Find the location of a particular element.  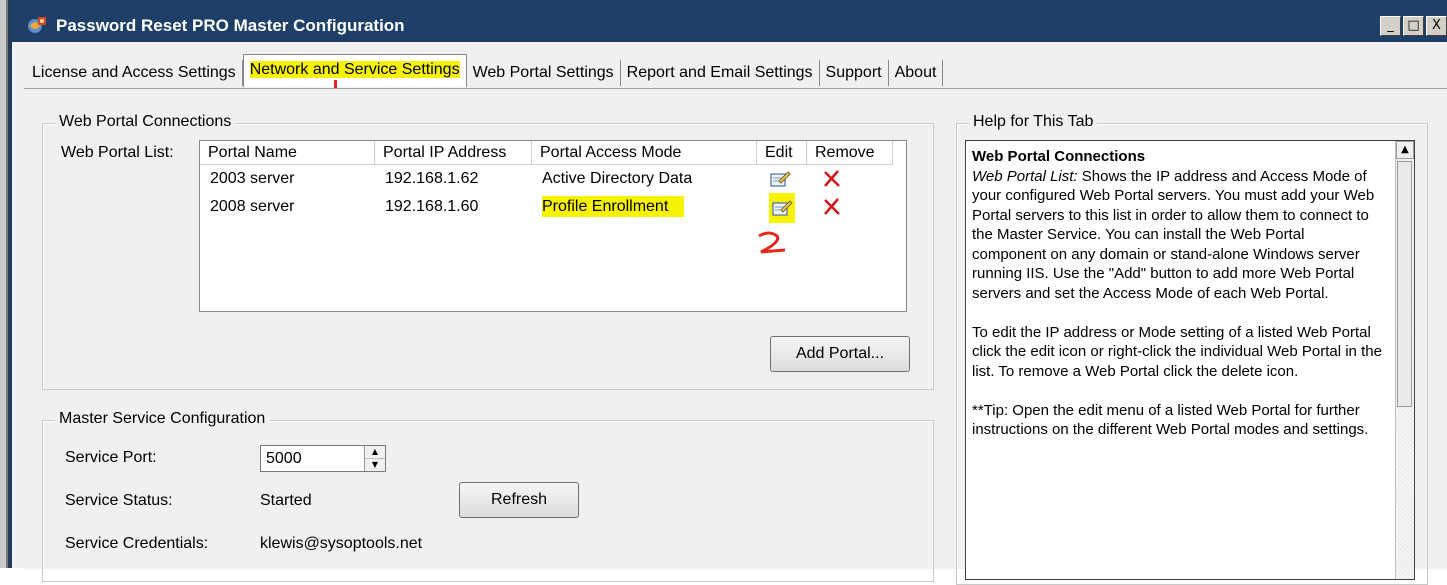

column-portal-access-mode: Portal Access Mode is located at coordinates (644, 153).